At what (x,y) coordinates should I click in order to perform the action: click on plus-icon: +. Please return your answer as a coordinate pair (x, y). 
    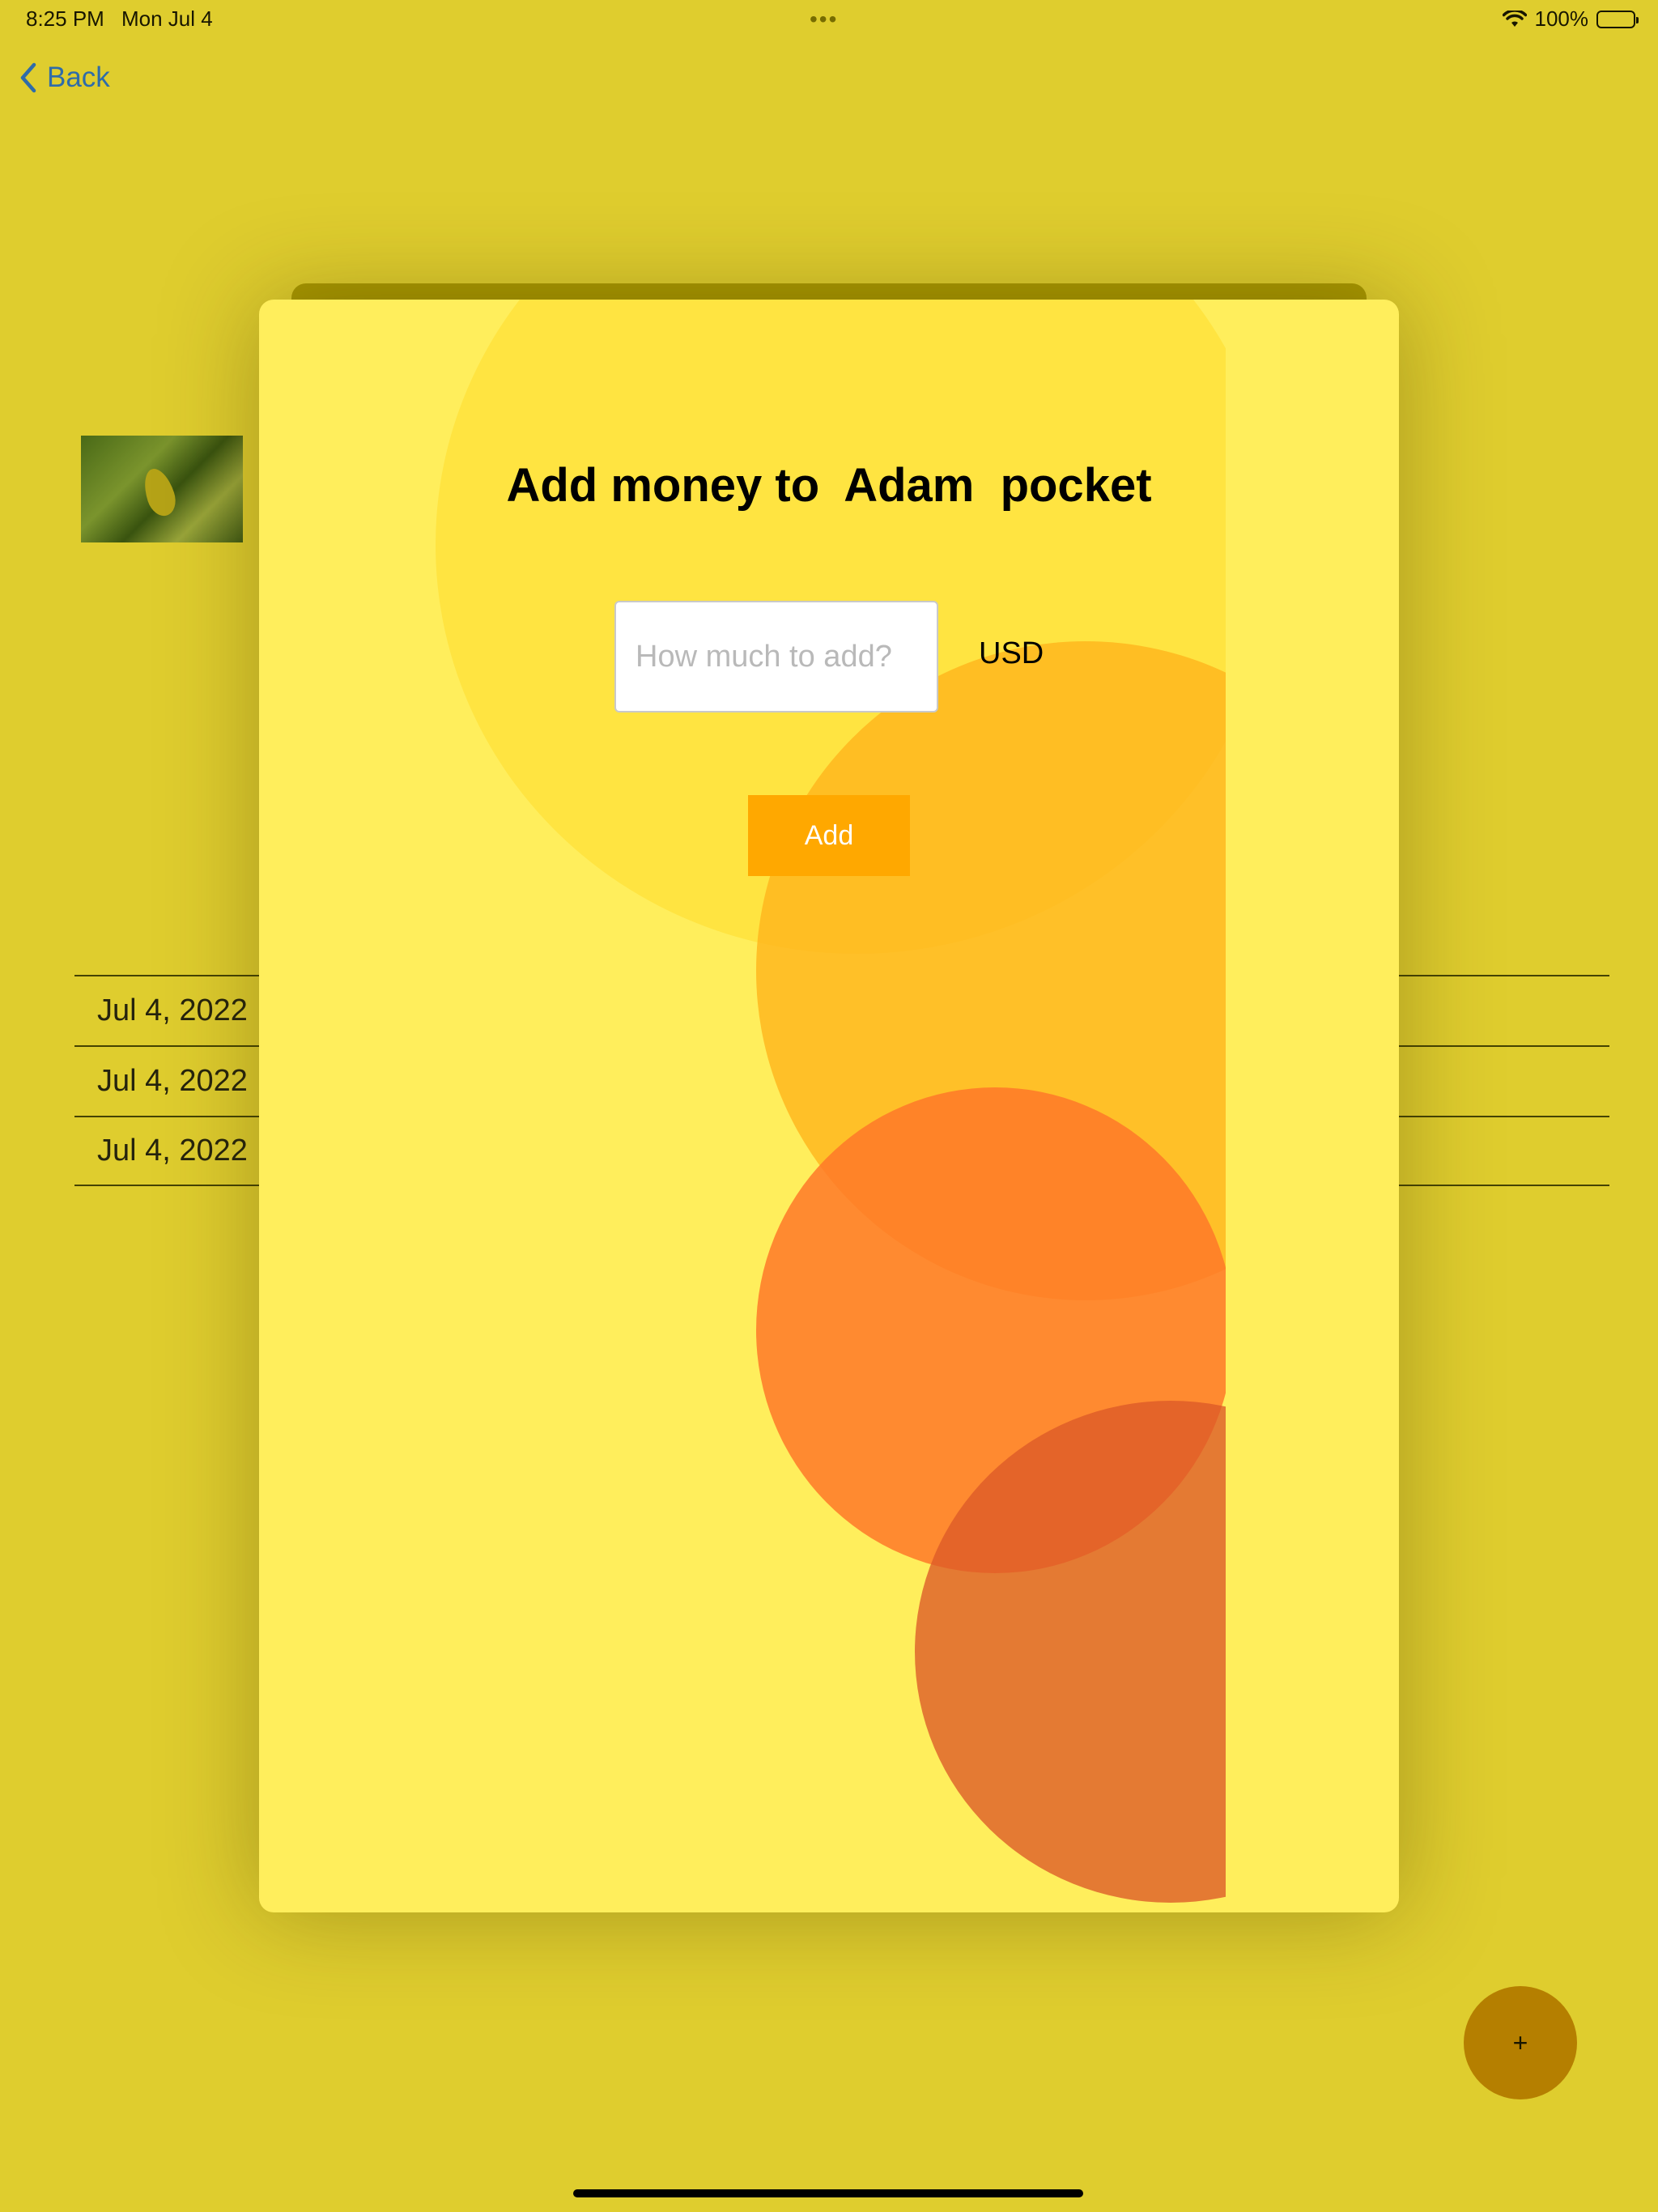
    Looking at the image, I should click on (1520, 2042).